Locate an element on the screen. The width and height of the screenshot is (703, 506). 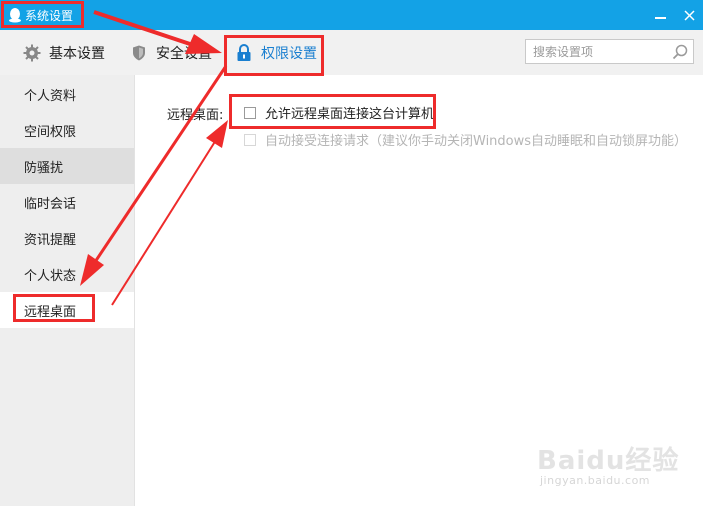
qq-penguin-icon is located at coordinates (15, 15).